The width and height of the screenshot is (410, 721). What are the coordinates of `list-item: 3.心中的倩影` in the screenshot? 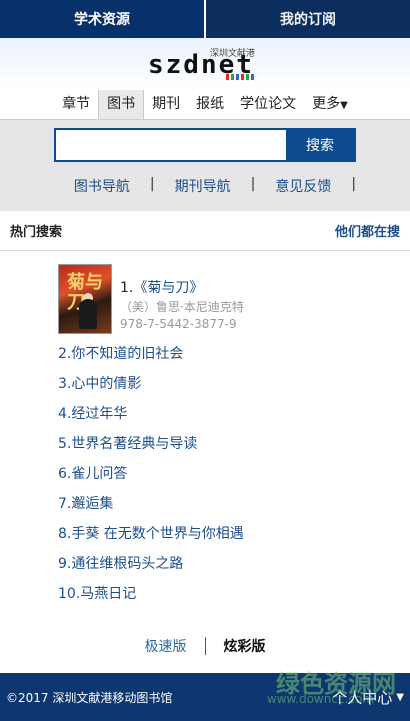 It's located at (234, 384).